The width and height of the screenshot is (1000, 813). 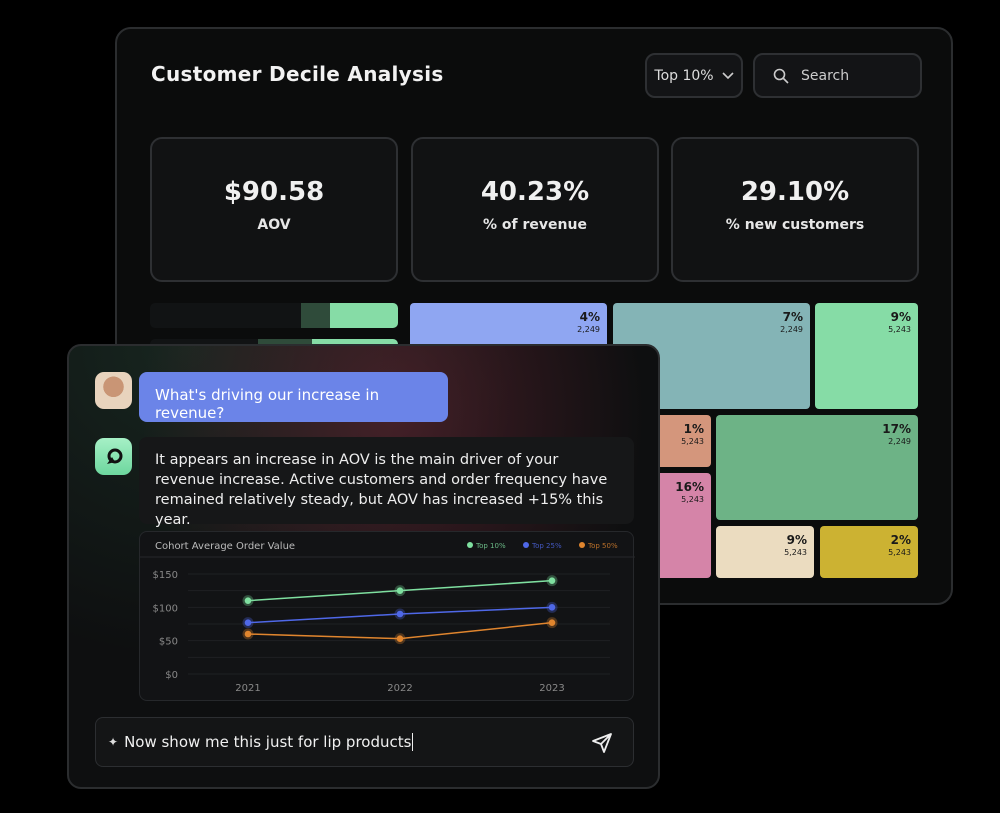 I want to click on kpi-value: 40.23%, so click(x=535, y=192).